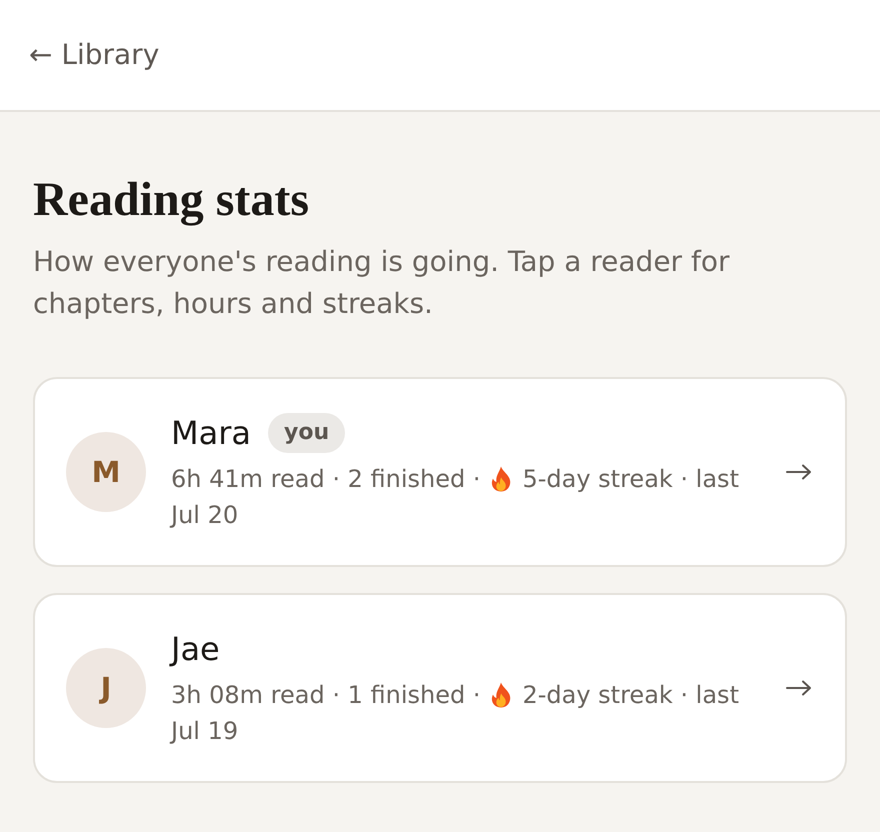 The image size is (880, 832). Describe the element at coordinates (106, 688) in the screenshot. I see `avatar: J` at that location.